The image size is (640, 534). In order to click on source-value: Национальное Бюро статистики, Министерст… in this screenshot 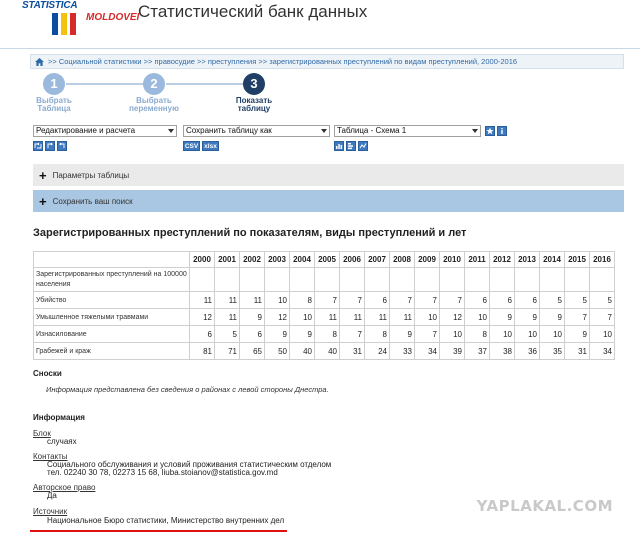, I will do `click(166, 520)`.